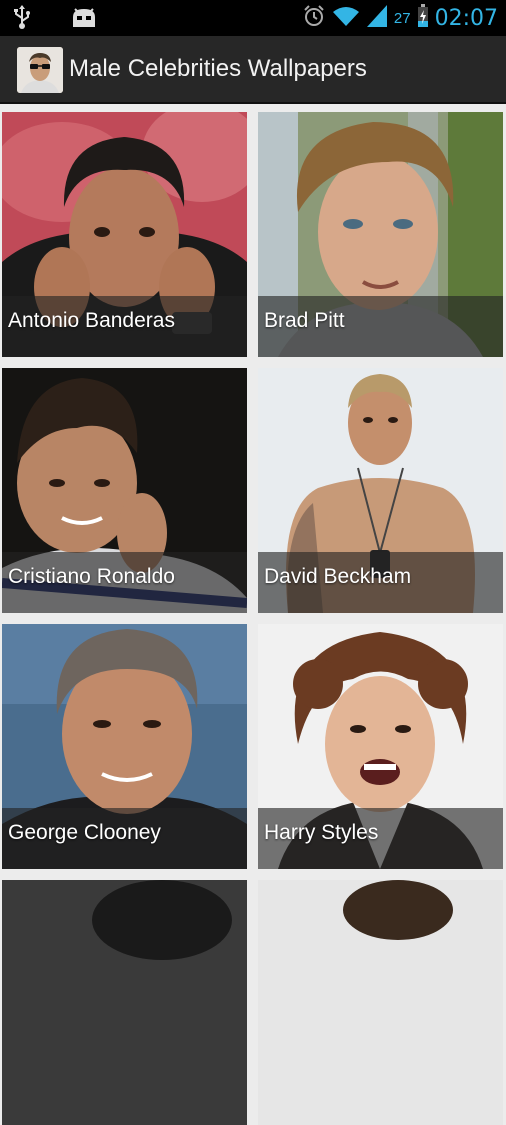 This screenshot has height=1125, width=506. Describe the element at coordinates (22, 19) in the screenshot. I see `usb-icon` at that location.